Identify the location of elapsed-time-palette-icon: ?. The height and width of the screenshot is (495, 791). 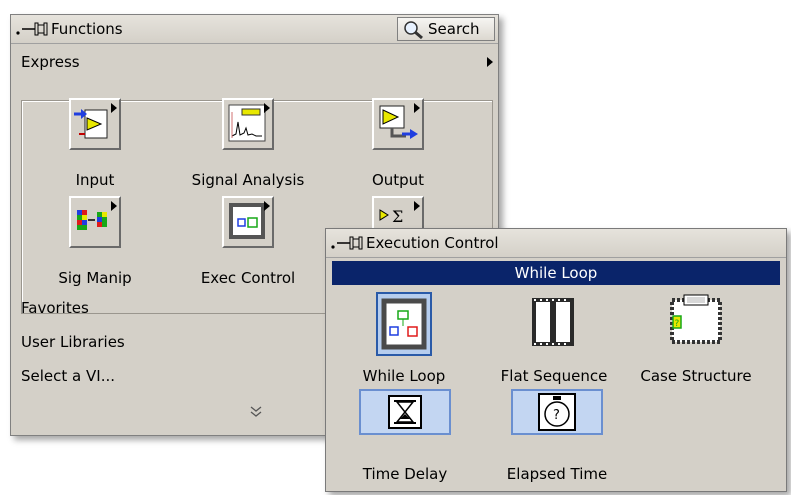
(557, 412).